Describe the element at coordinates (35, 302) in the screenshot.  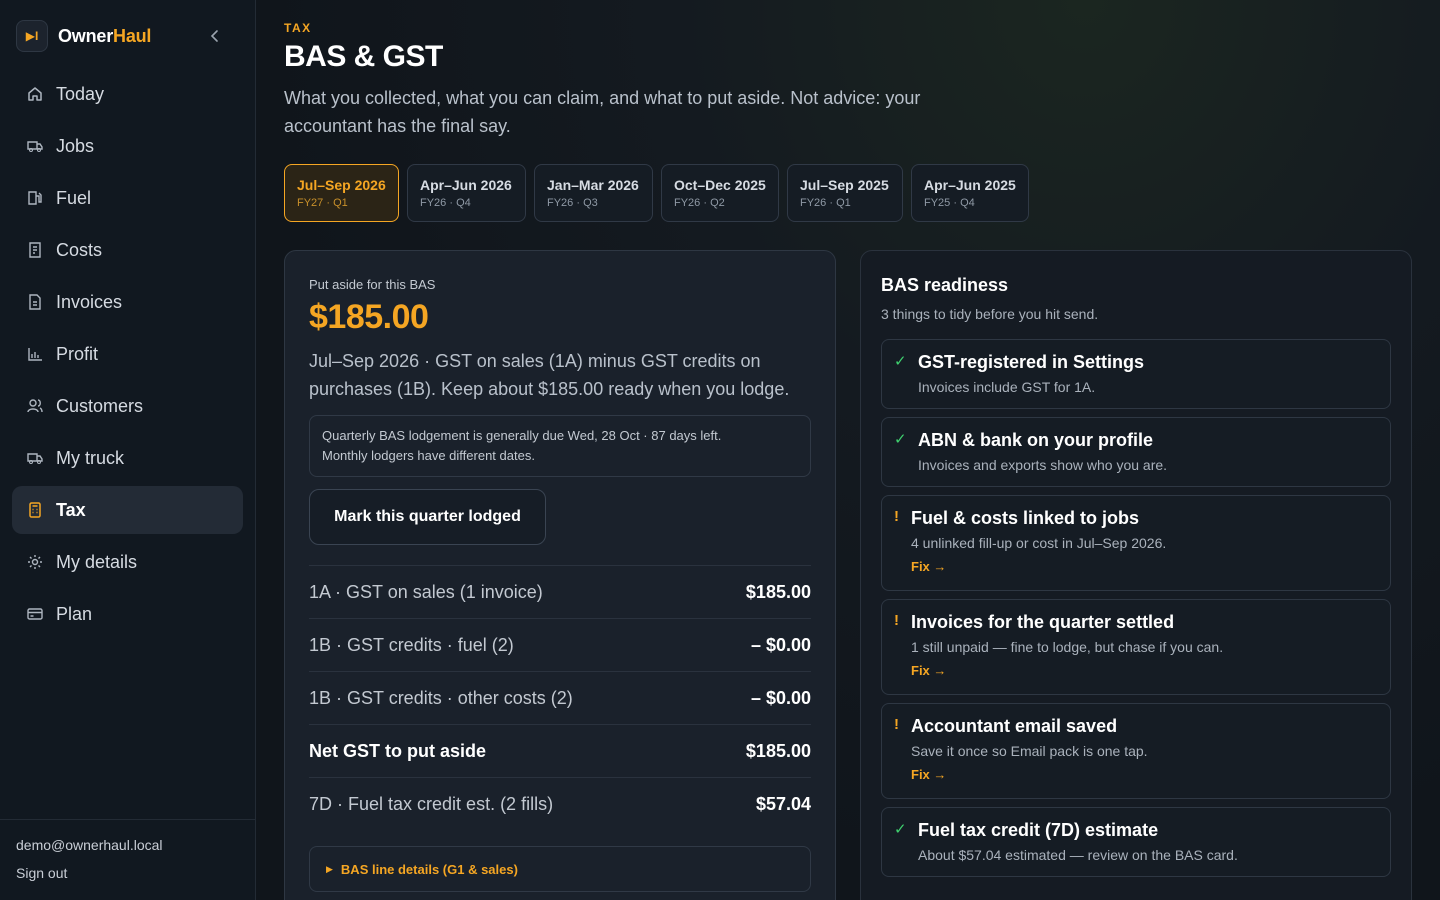
I see `document-icon` at that location.